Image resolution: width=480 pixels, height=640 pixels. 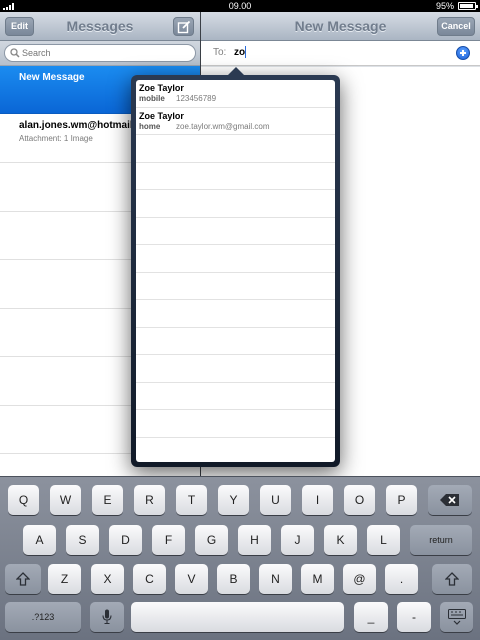 What do you see at coordinates (233, 579) in the screenshot?
I see `key-b: B` at bounding box center [233, 579].